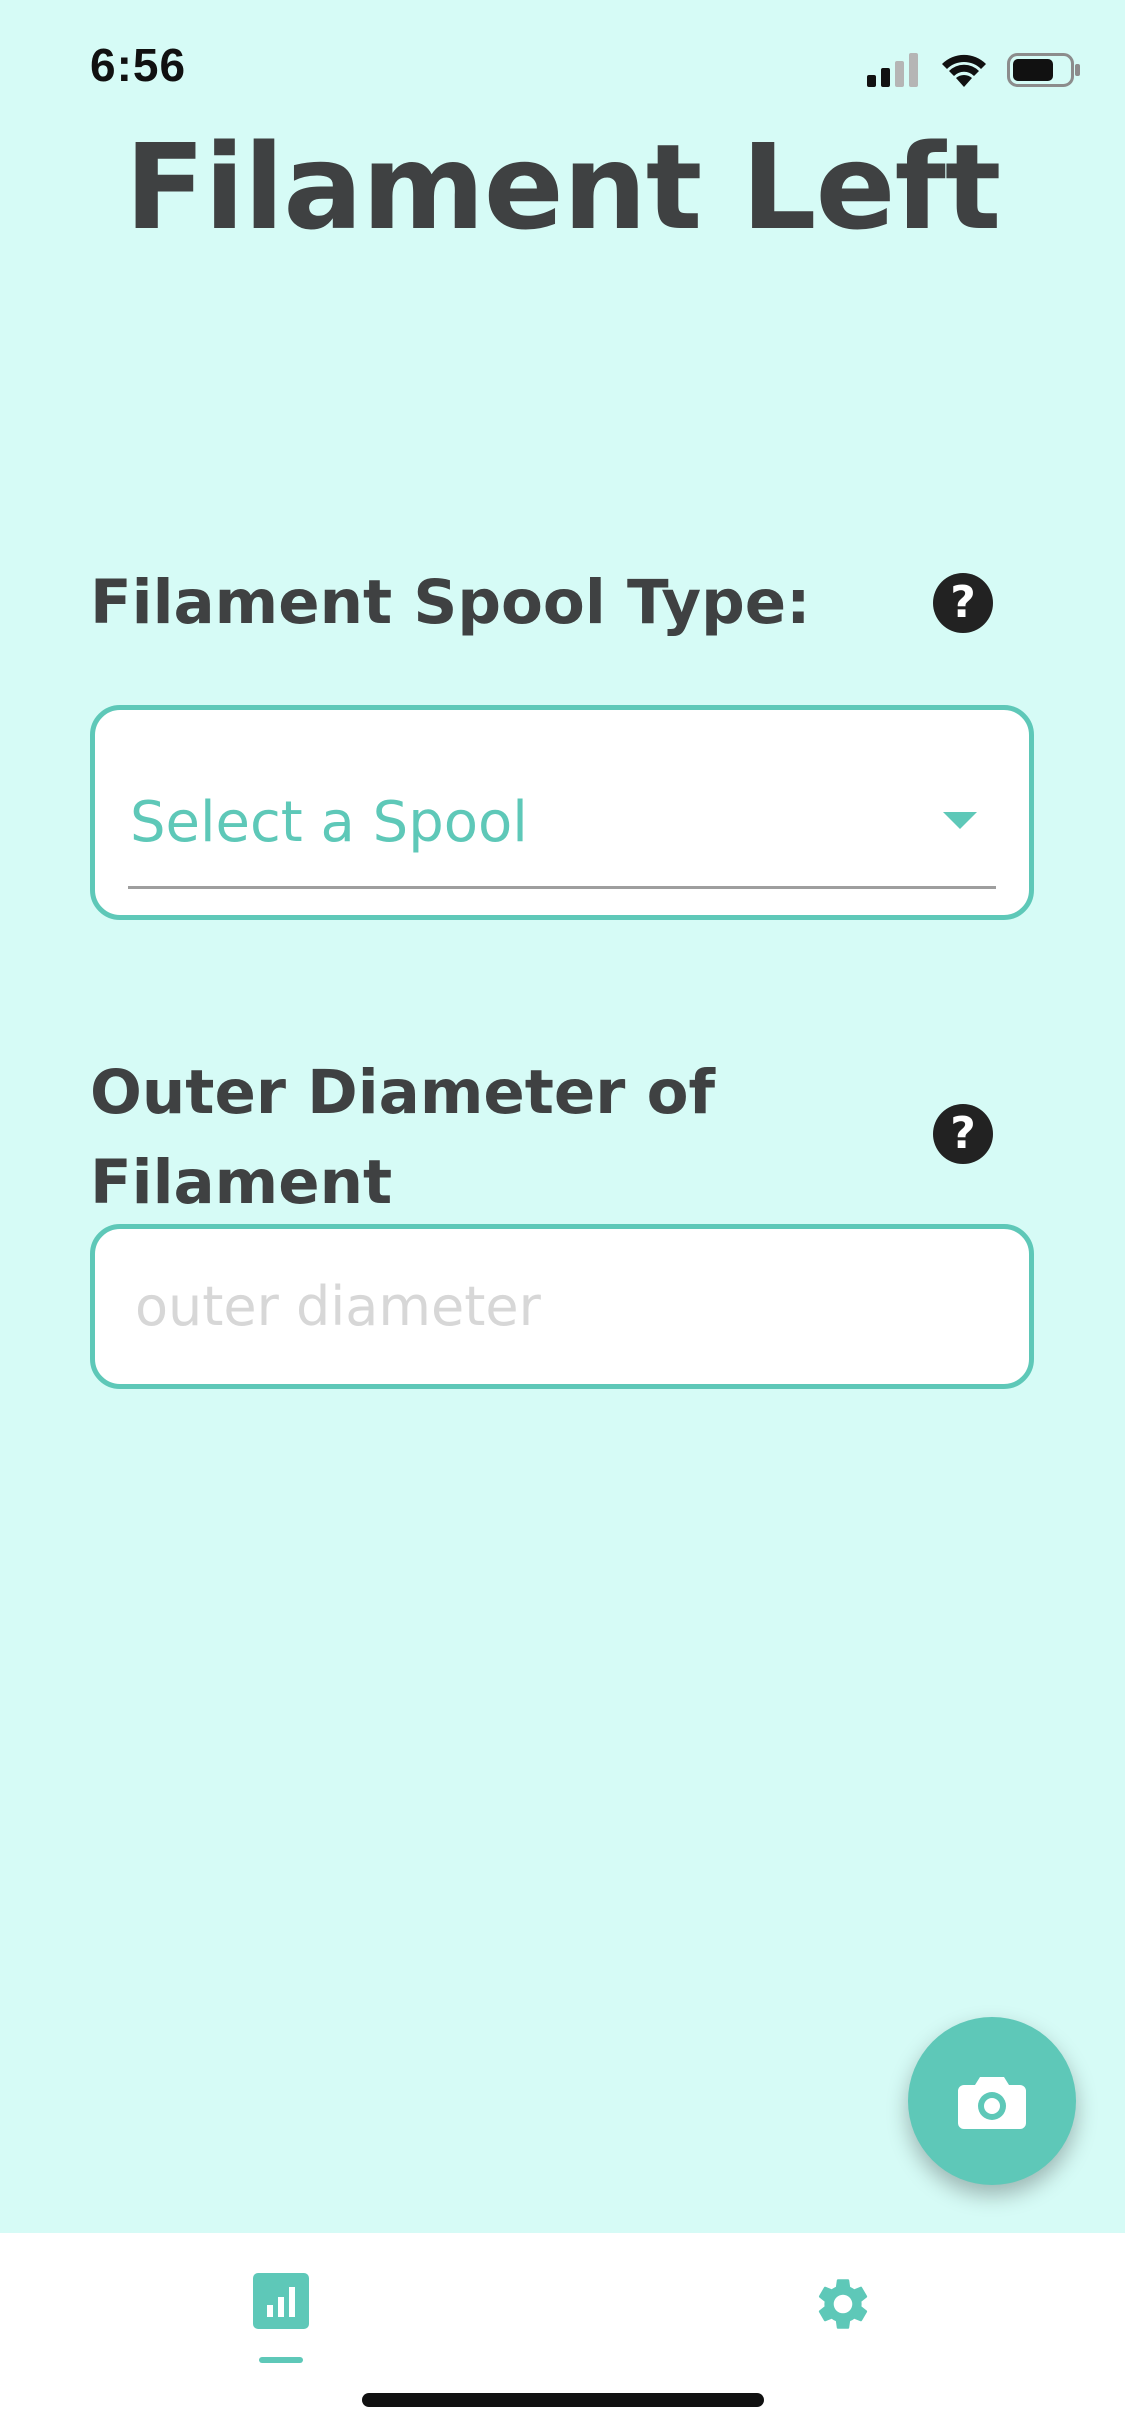 The height and width of the screenshot is (2436, 1125). What do you see at coordinates (450, 602) in the screenshot?
I see `spool-type-label: Filament Spool Type:` at bounding box center [450, 602].